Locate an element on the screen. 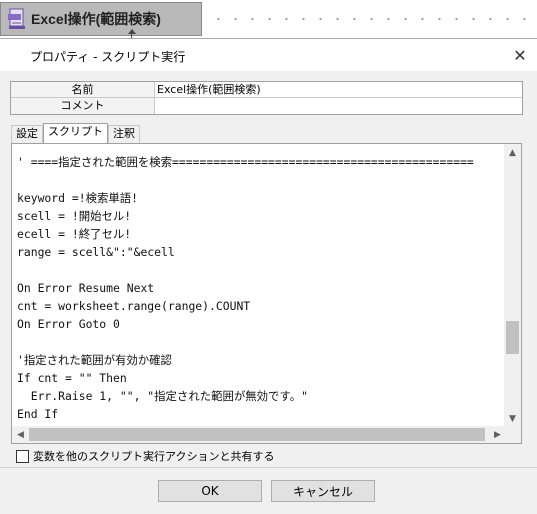 This screenshot has height=514, width=537. name-field: Excel操作(範囲検索) is located at coordinates (338, 89).